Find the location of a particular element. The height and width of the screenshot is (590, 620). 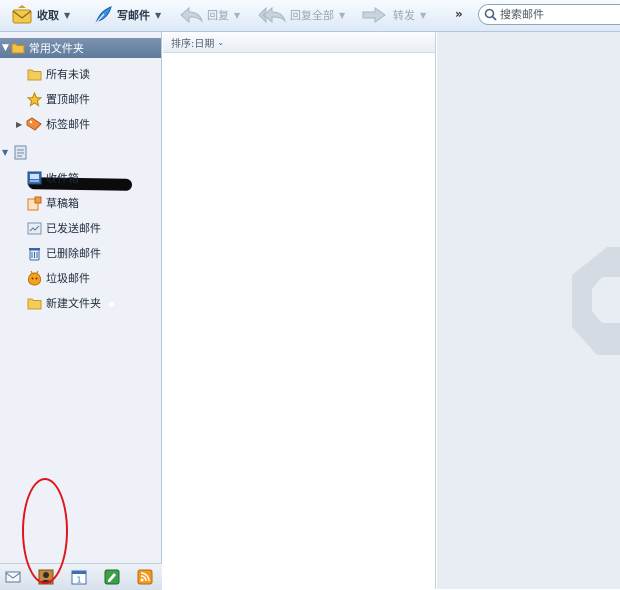

sidebar-item-label: 草稿箱 is located at coordinates (62, 203).